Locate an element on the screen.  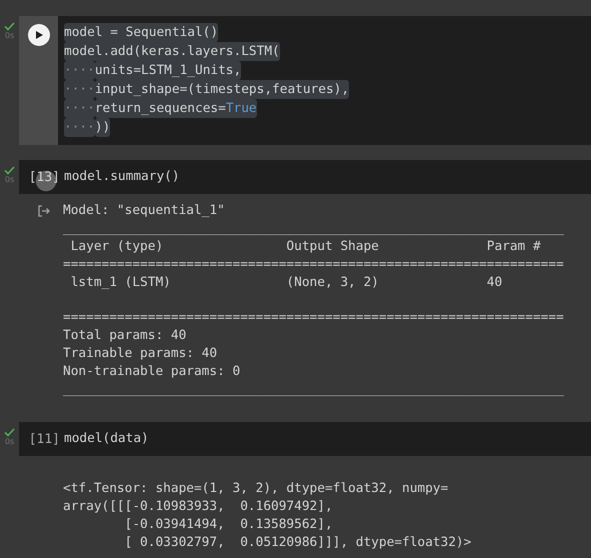
code-line: model.summary() is located at coordinates (122, 177).